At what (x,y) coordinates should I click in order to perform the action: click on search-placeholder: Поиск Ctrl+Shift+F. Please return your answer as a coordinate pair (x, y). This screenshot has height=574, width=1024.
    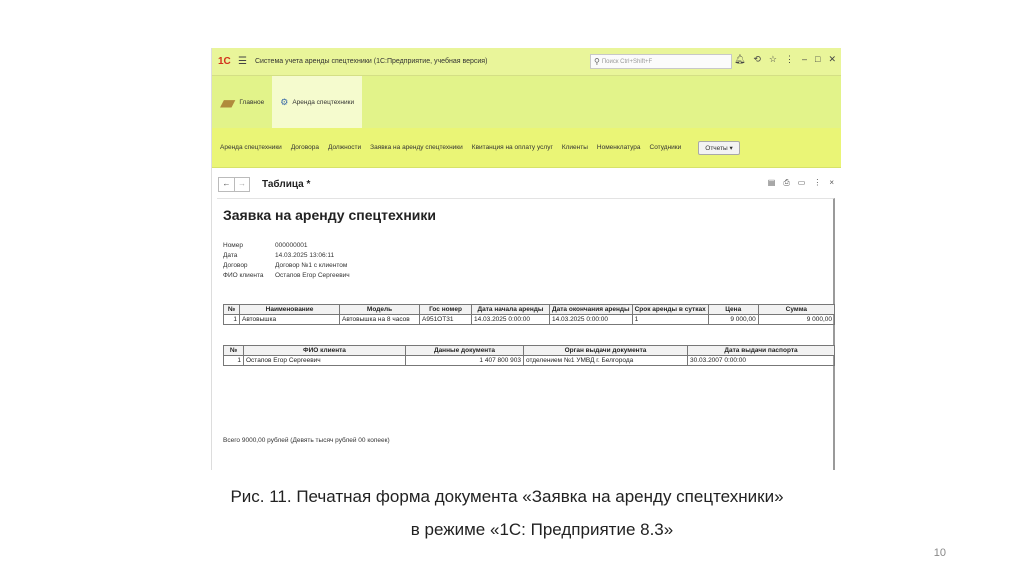
    Looking at the image, I should click on (627, 61).